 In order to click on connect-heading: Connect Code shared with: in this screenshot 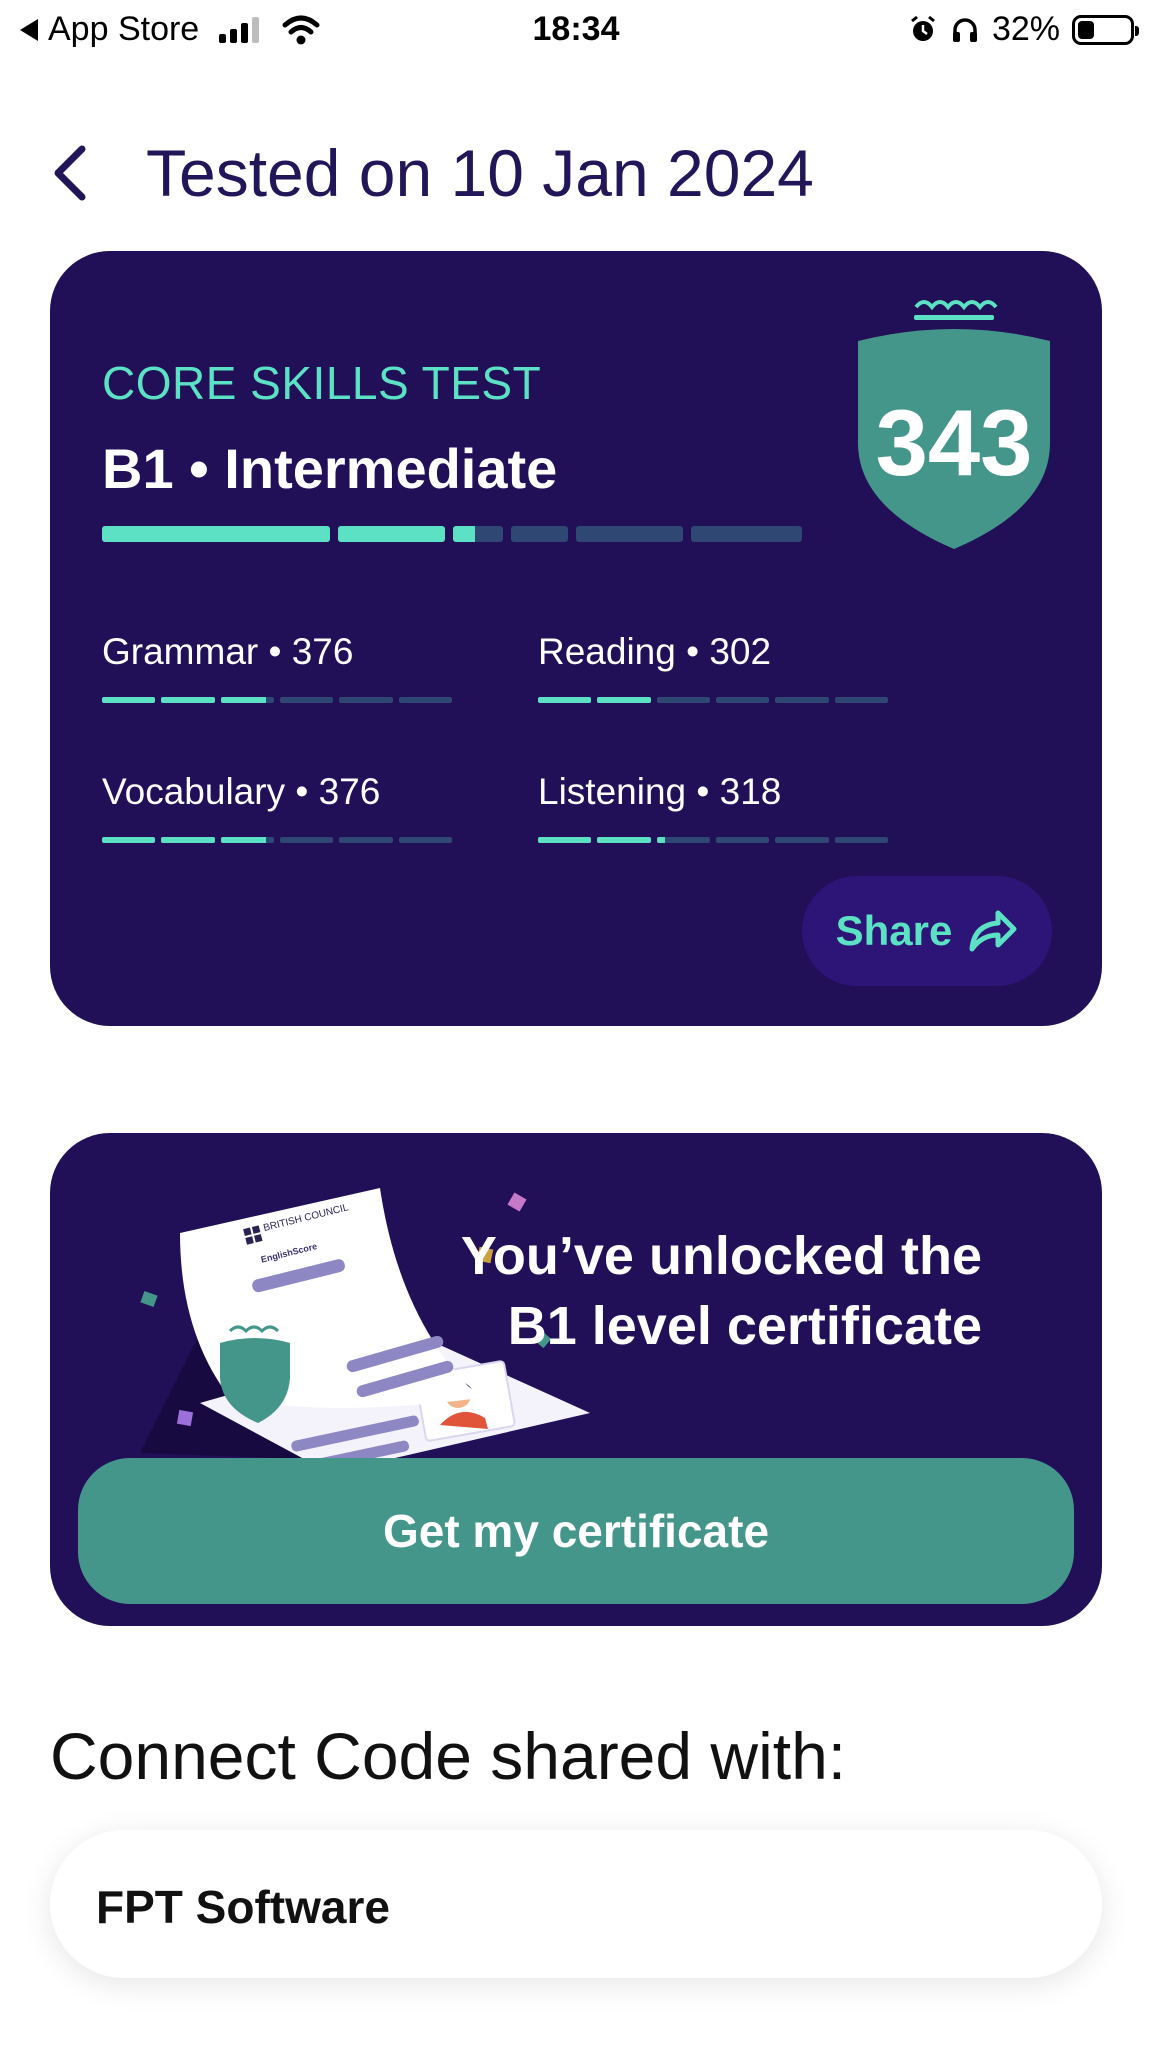, I will do `click(448, 1756)`.